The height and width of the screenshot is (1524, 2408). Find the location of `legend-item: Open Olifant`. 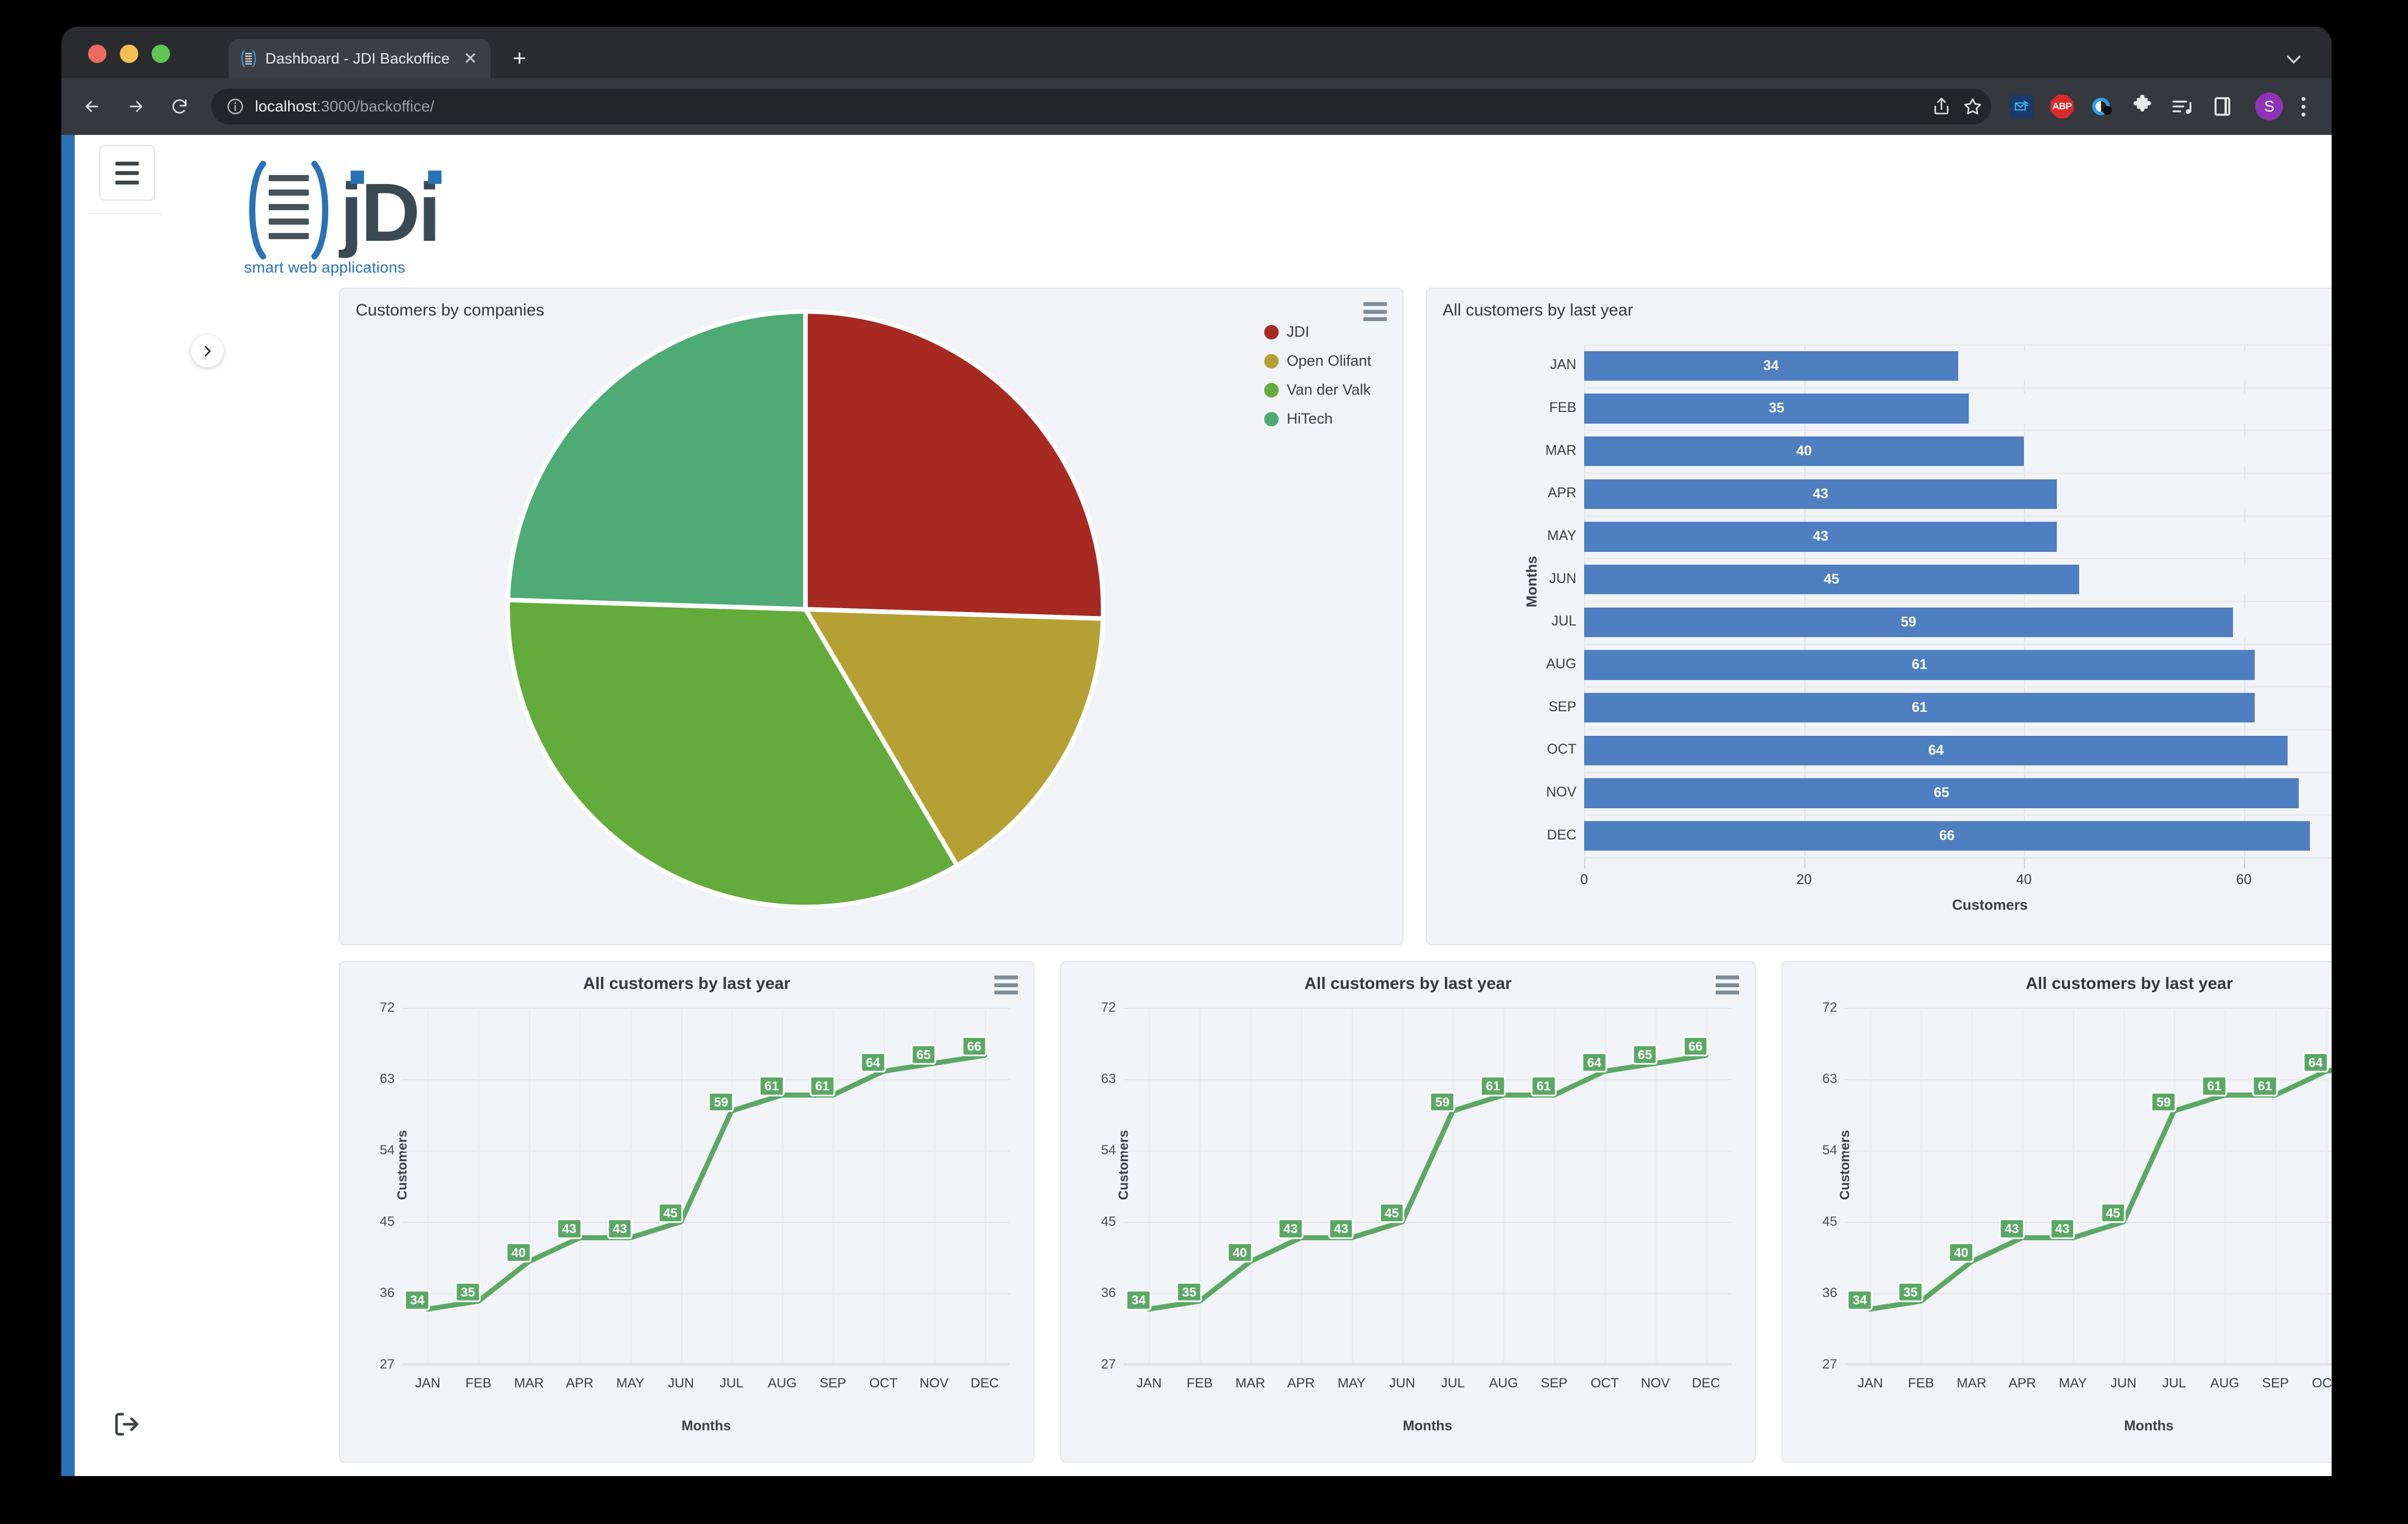

legend-item: Open Olifant is located at coordinates (1318, 361).